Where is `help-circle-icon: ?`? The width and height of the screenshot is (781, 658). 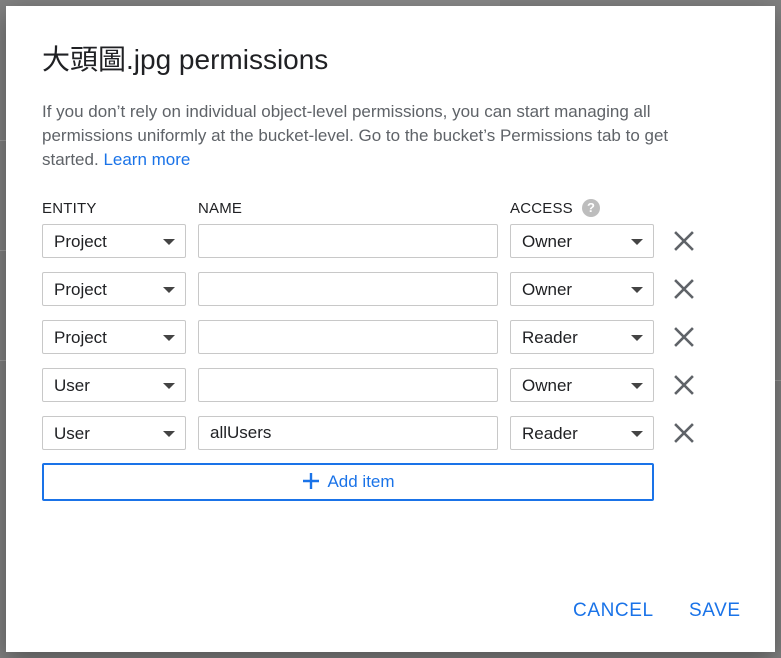 help-circle-icon: ? is located at coordinates (591, 208).